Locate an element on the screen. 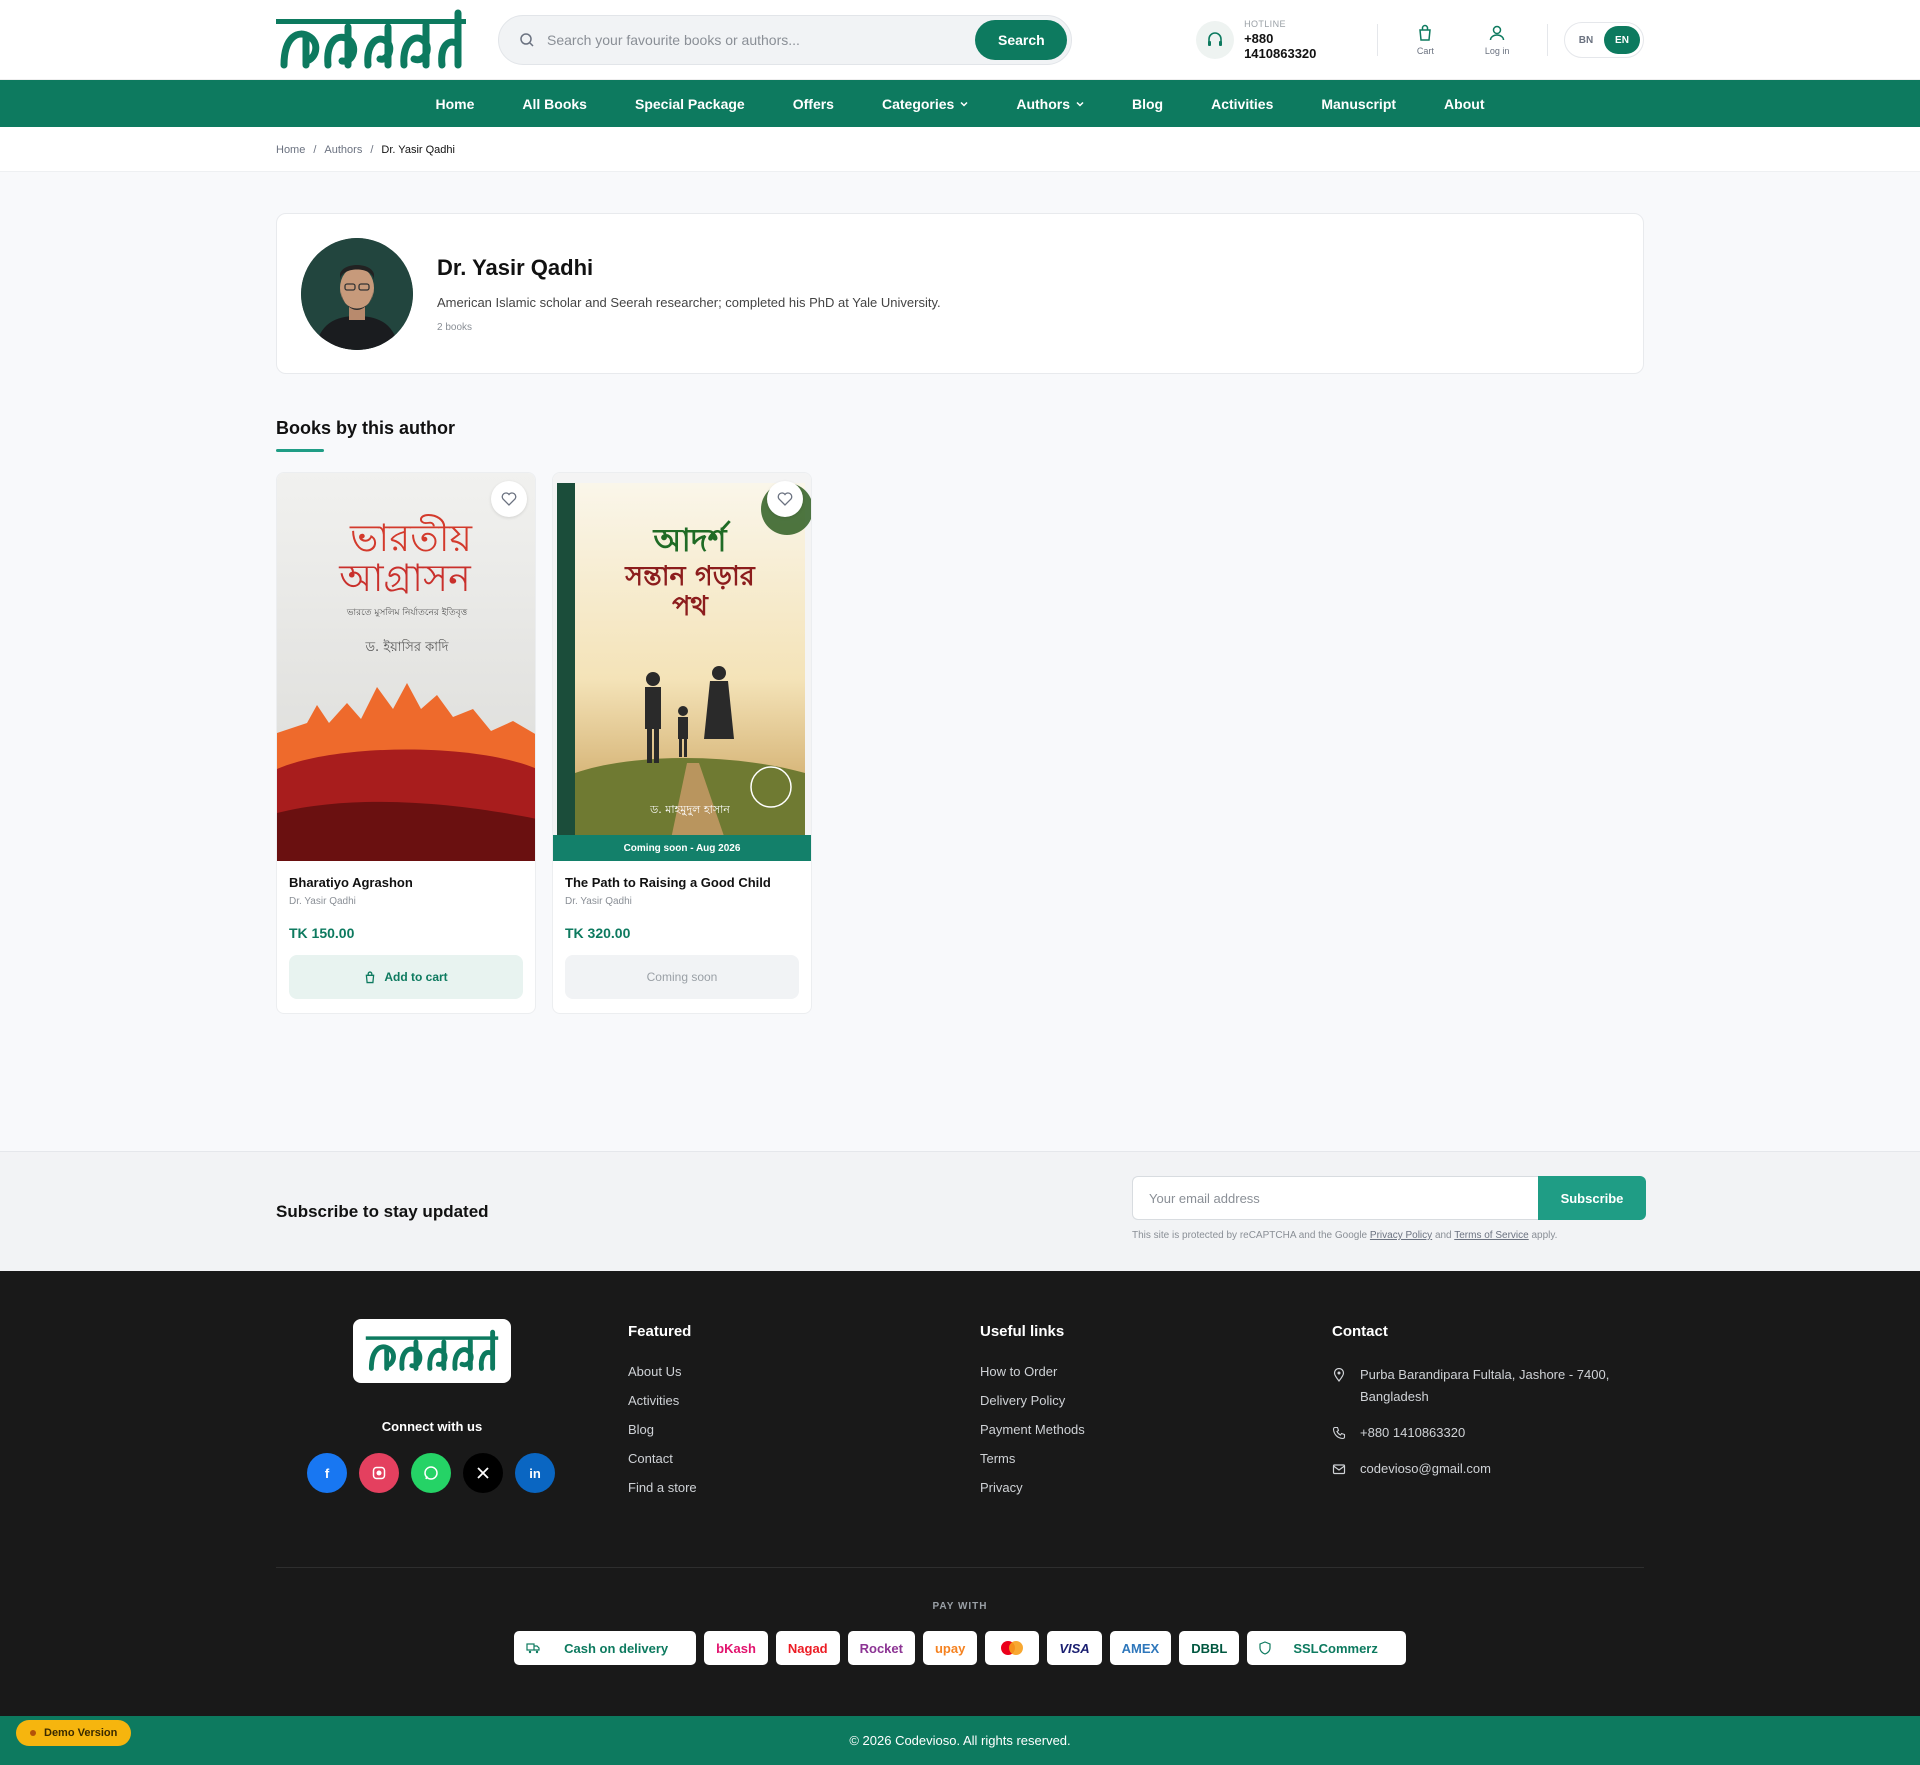  breadcrumb-home: Home is located at coordinates (290, 150).